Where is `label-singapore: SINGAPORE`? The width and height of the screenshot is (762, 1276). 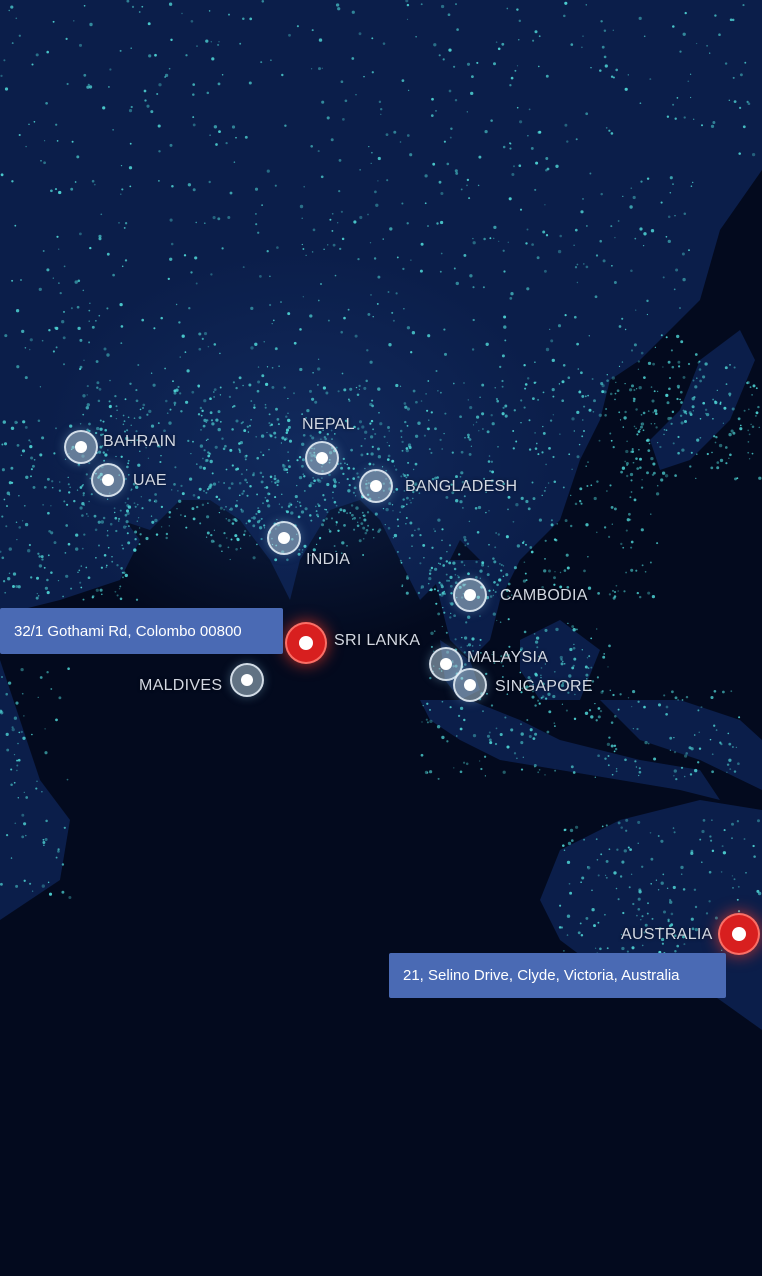
label-singapore: SINGAPORE is located at coordinates (544, 686).